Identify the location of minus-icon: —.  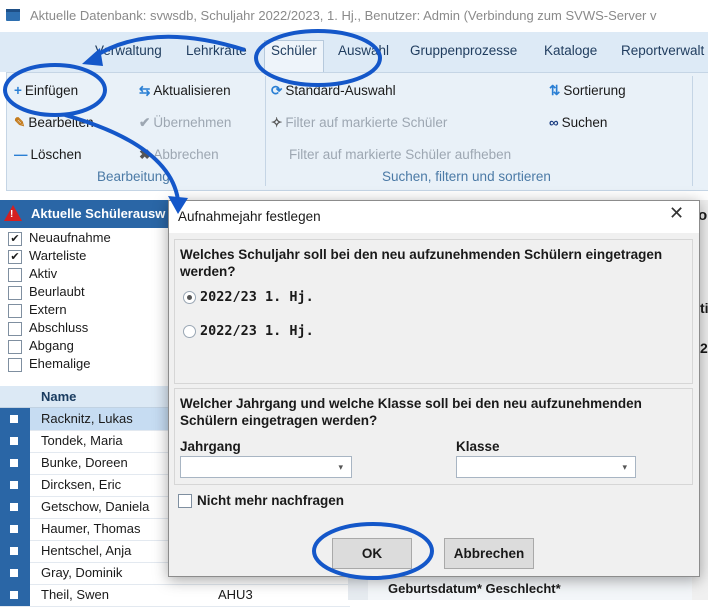
(21, 154).